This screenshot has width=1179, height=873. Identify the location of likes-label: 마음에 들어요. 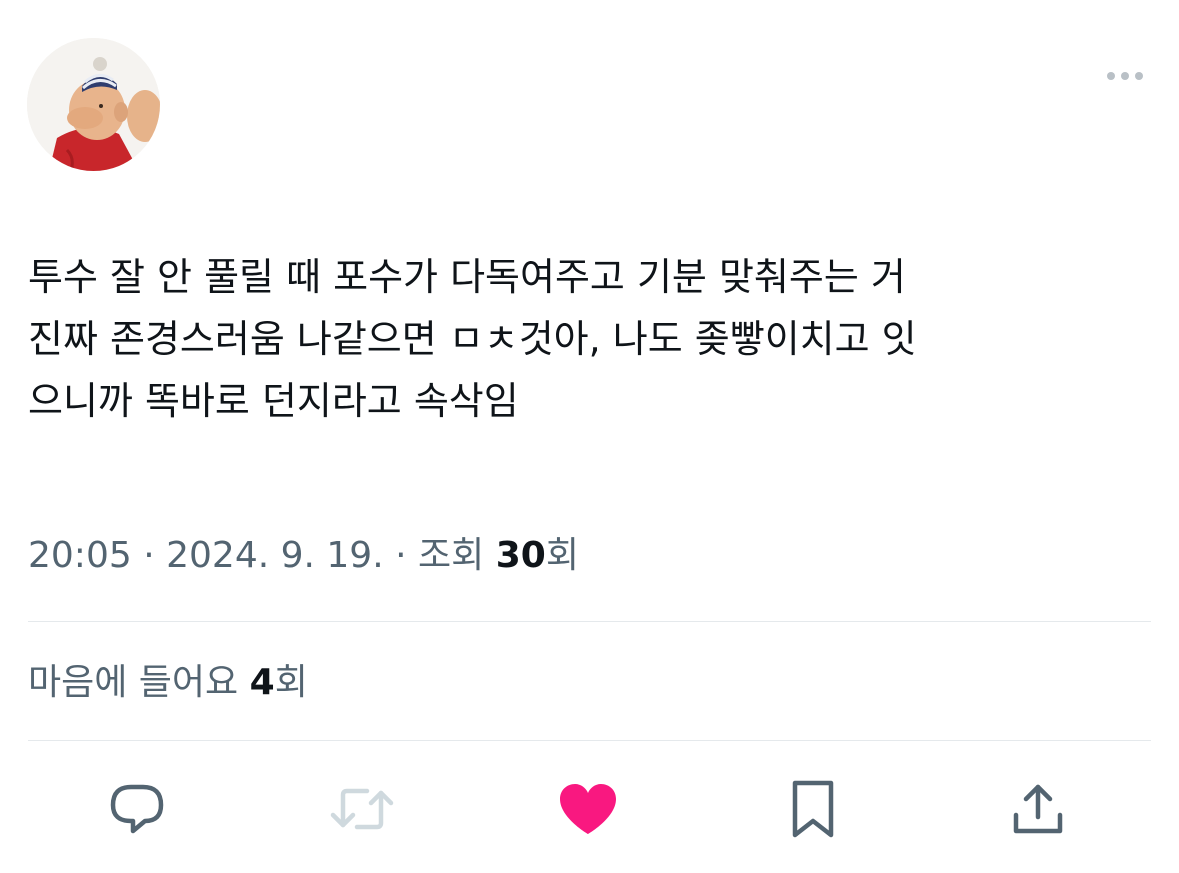
(133, 682).